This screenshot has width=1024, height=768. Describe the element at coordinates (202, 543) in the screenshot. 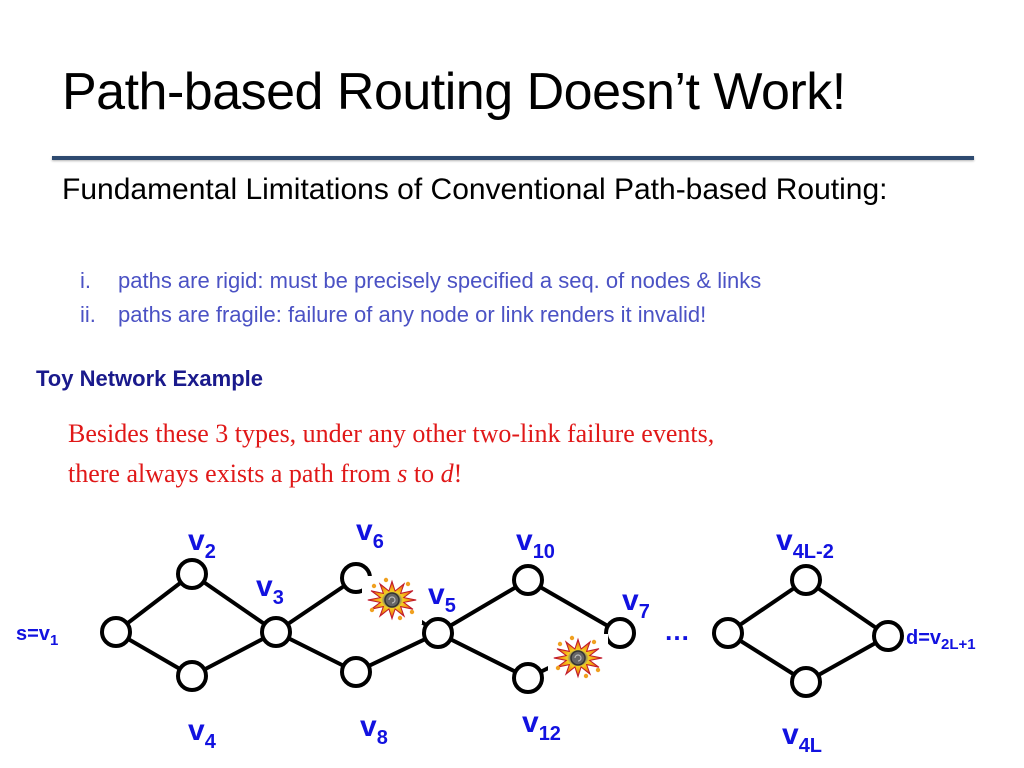

I see `label-v2: v2` at that location.